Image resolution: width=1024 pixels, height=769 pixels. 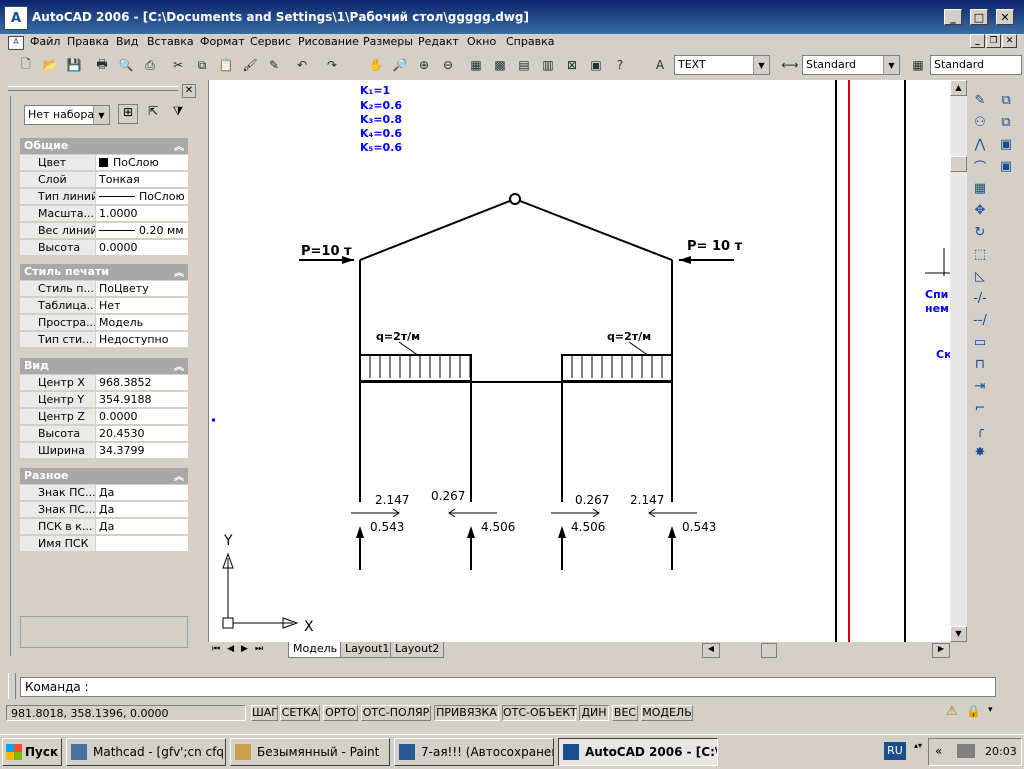 I want to click on table-style-select: Standard, so click(x=976, y=65).